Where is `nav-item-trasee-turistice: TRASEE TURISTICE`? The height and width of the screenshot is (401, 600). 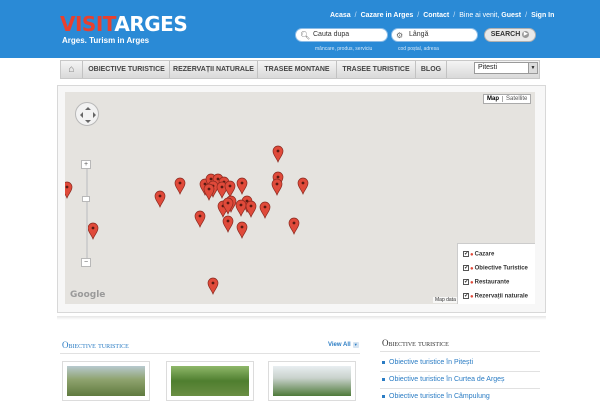
nav-item-trasee-turistice: TRASEE TURISTICE is located at coordinates (376, 69).